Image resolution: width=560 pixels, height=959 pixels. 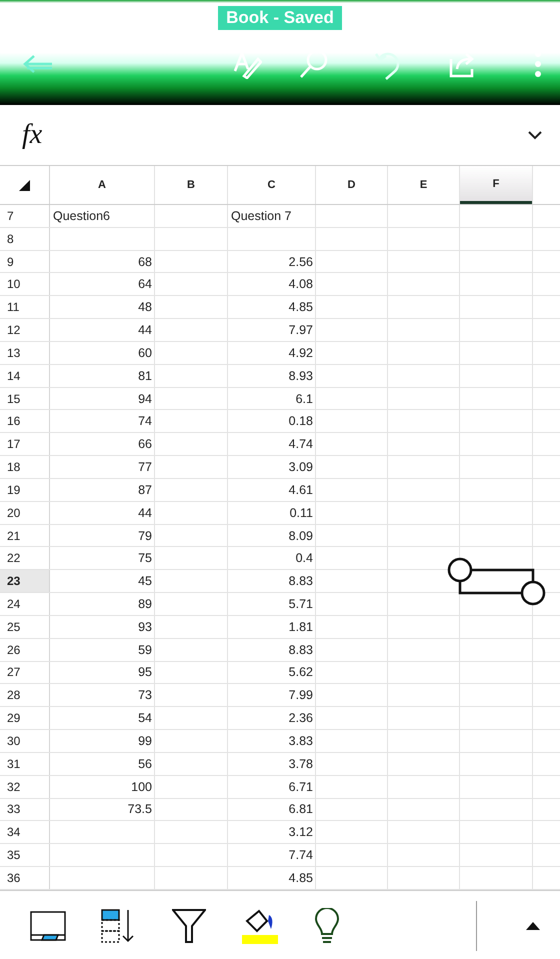 I want to click on table-cell: 2.56, so click(x=300, y=261).